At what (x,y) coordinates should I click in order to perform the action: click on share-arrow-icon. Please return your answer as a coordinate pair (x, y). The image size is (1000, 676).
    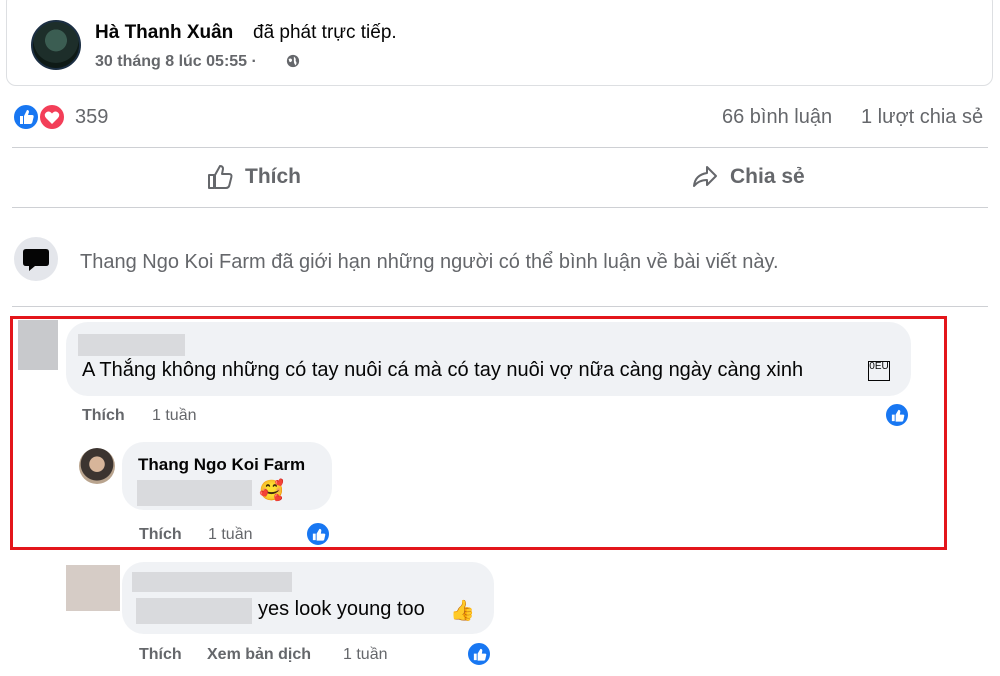
    Looking at the image, I should click on (705, 176).